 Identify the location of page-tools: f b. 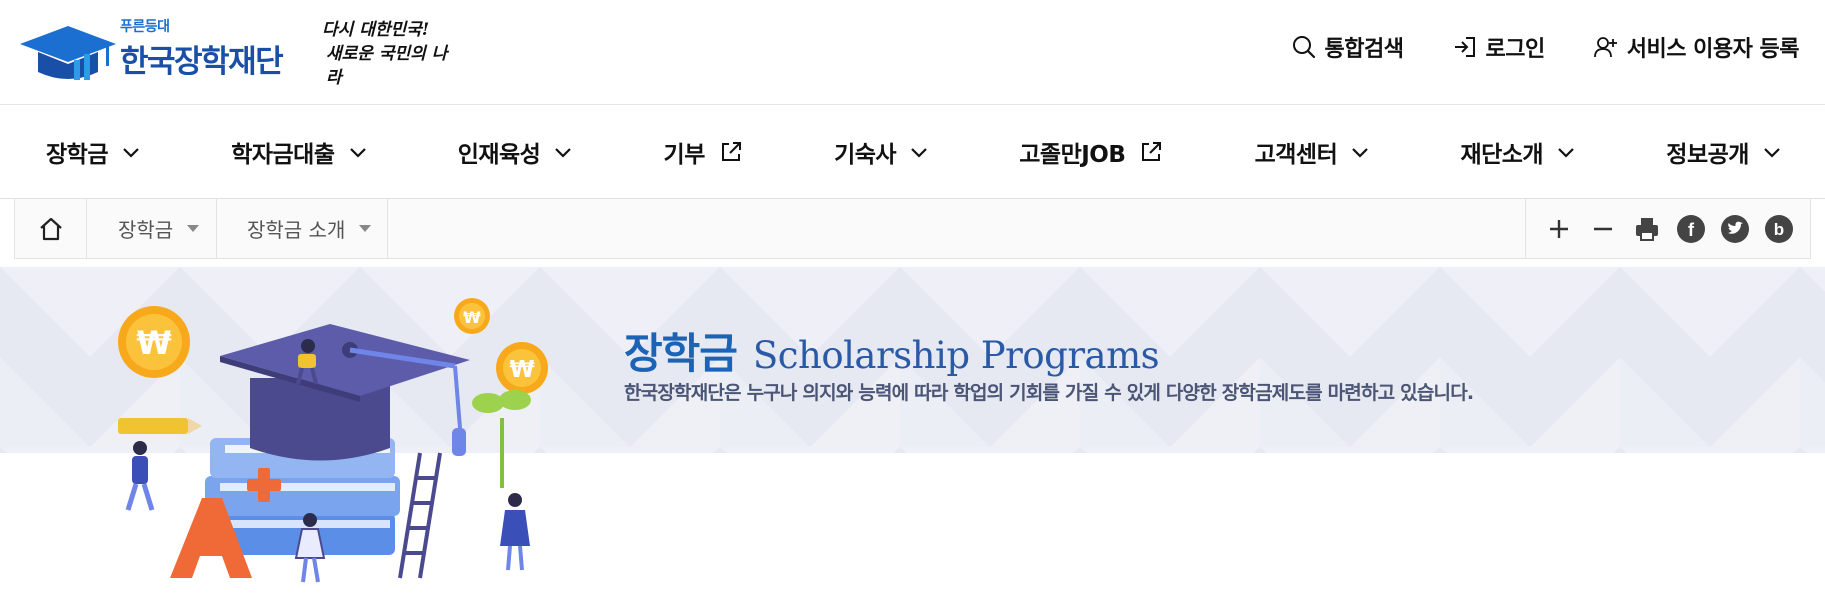
(1667, 228).